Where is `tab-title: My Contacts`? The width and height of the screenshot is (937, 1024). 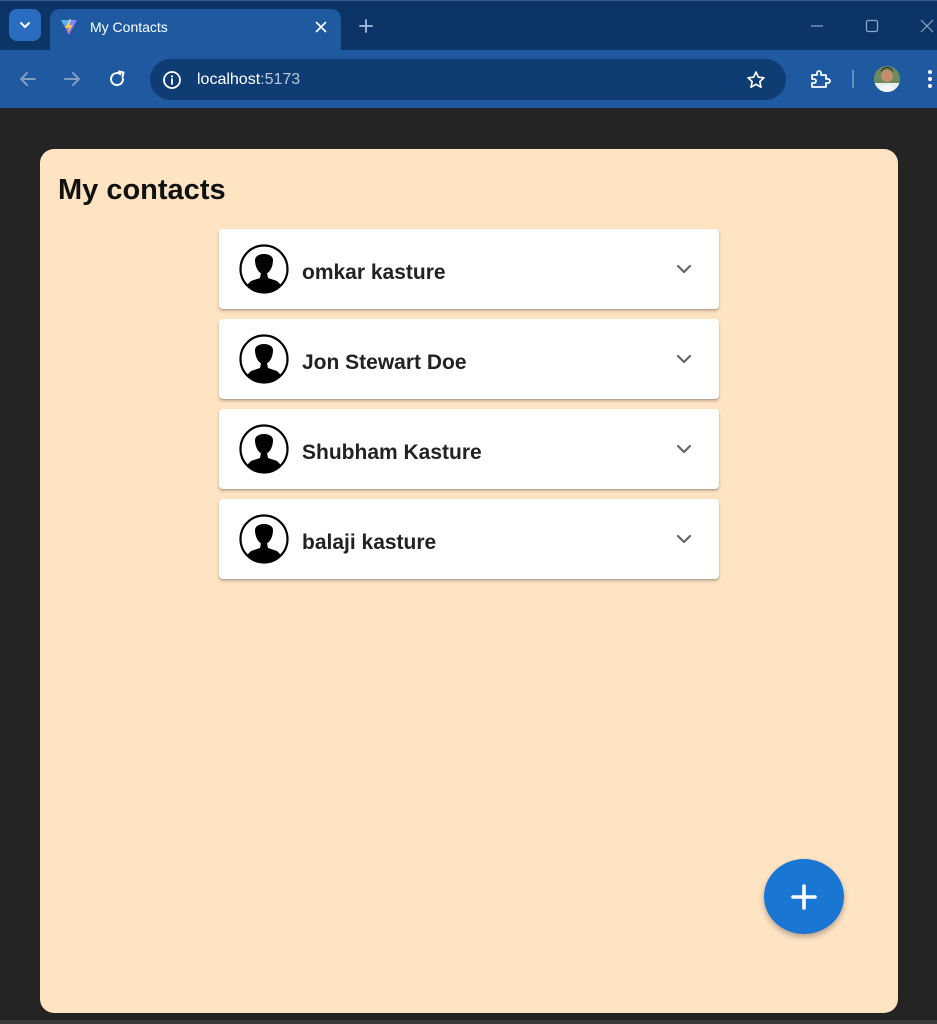 tab-title: My Contacts is located at coordinates (129, 27).